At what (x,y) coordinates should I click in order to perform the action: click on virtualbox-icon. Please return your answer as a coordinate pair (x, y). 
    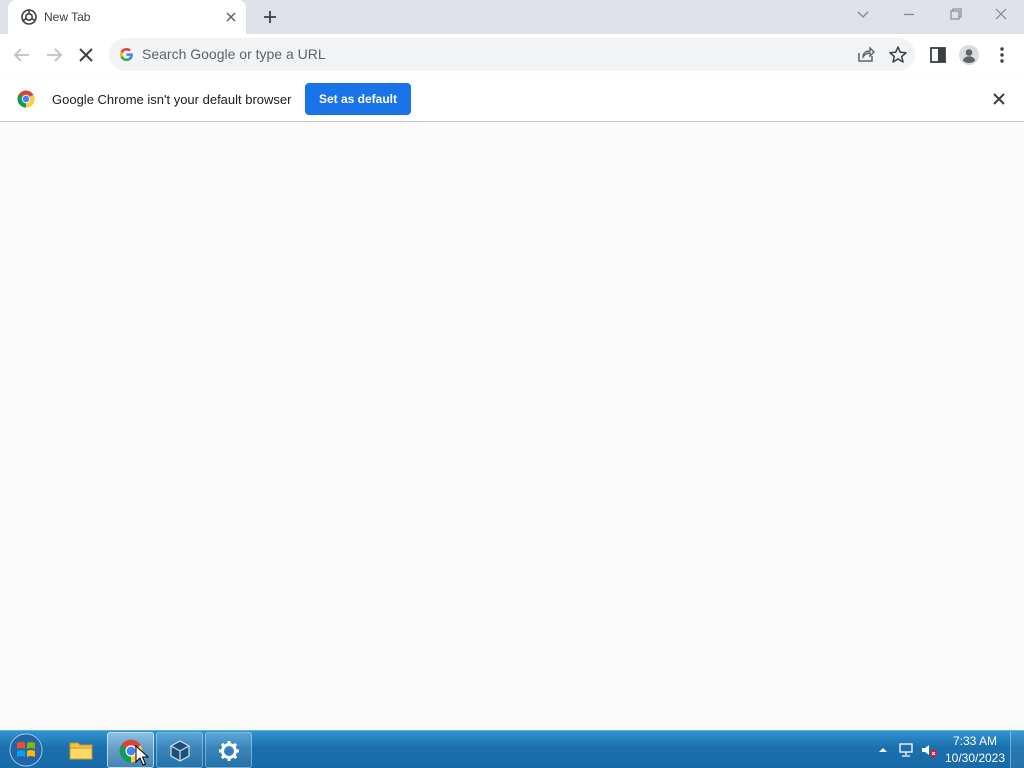
    Looking at the image, I should click on (180, 751).